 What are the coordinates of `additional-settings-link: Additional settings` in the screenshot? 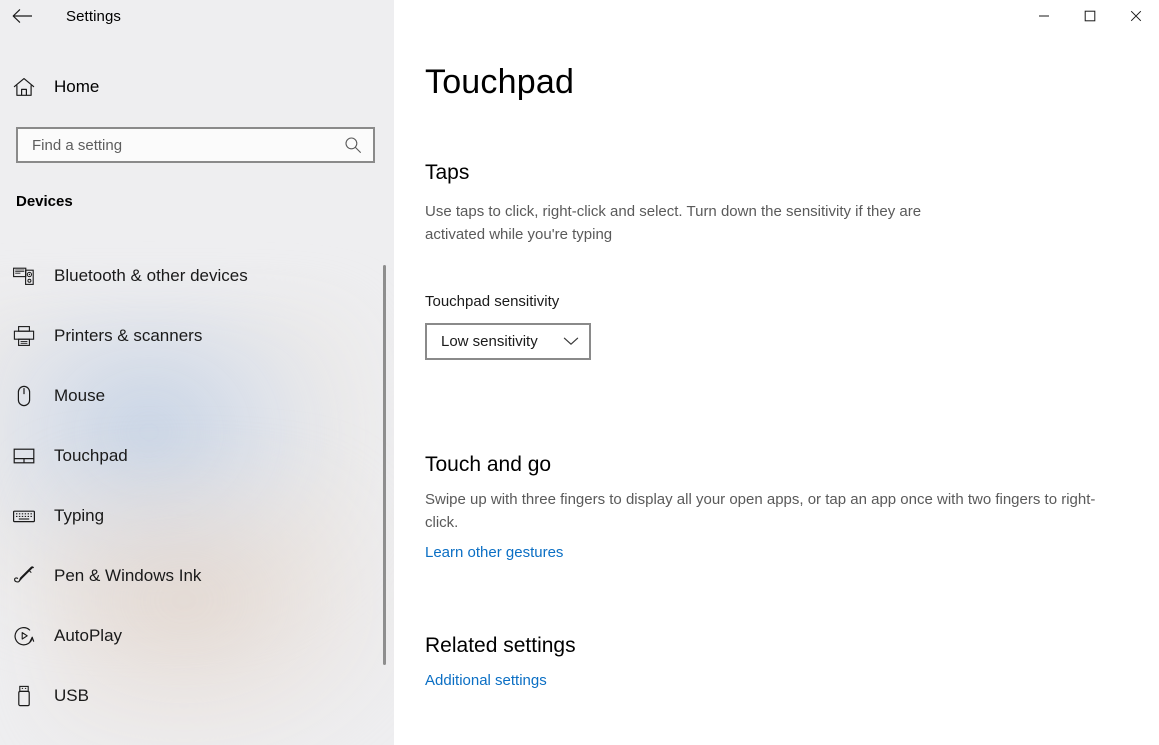 It's located at (486, 680).